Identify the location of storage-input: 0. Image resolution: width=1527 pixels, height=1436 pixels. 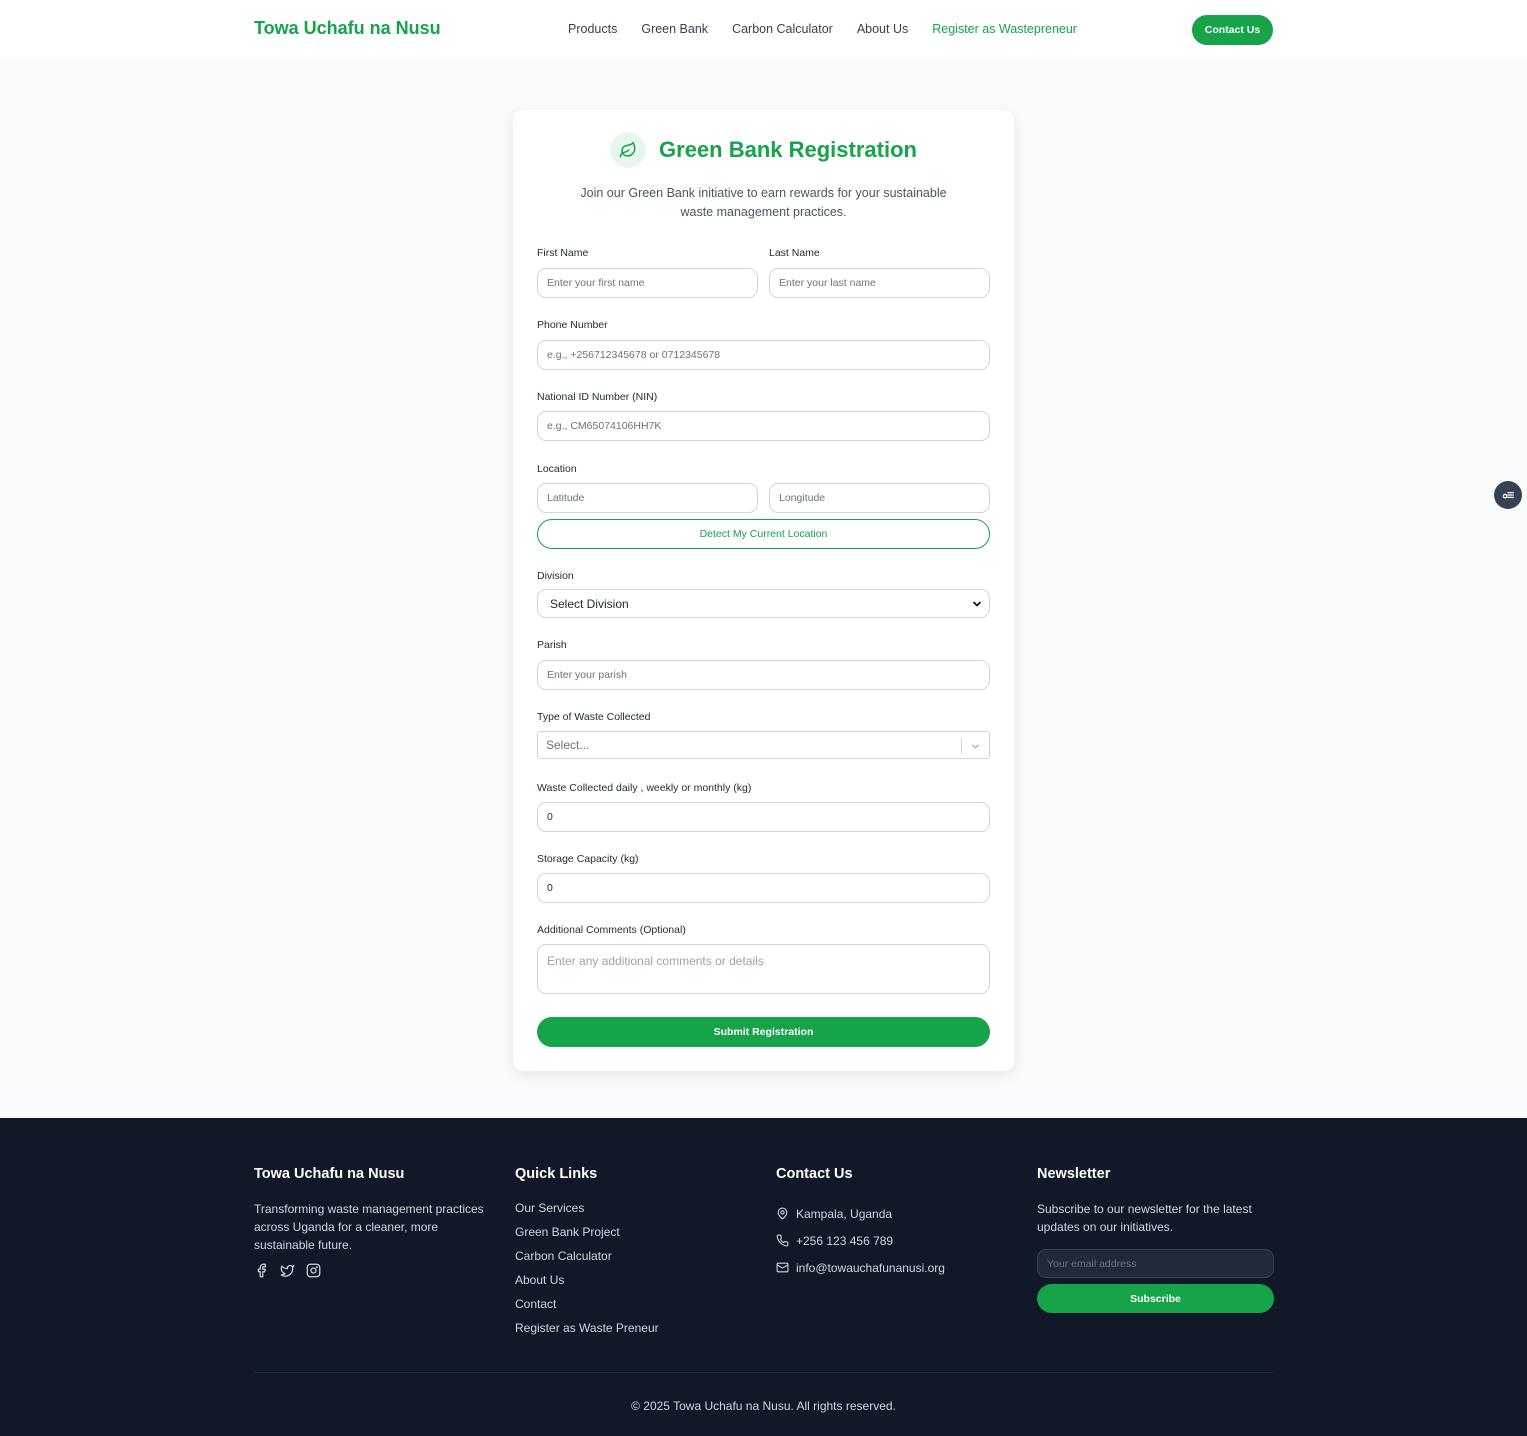
(763, 888).